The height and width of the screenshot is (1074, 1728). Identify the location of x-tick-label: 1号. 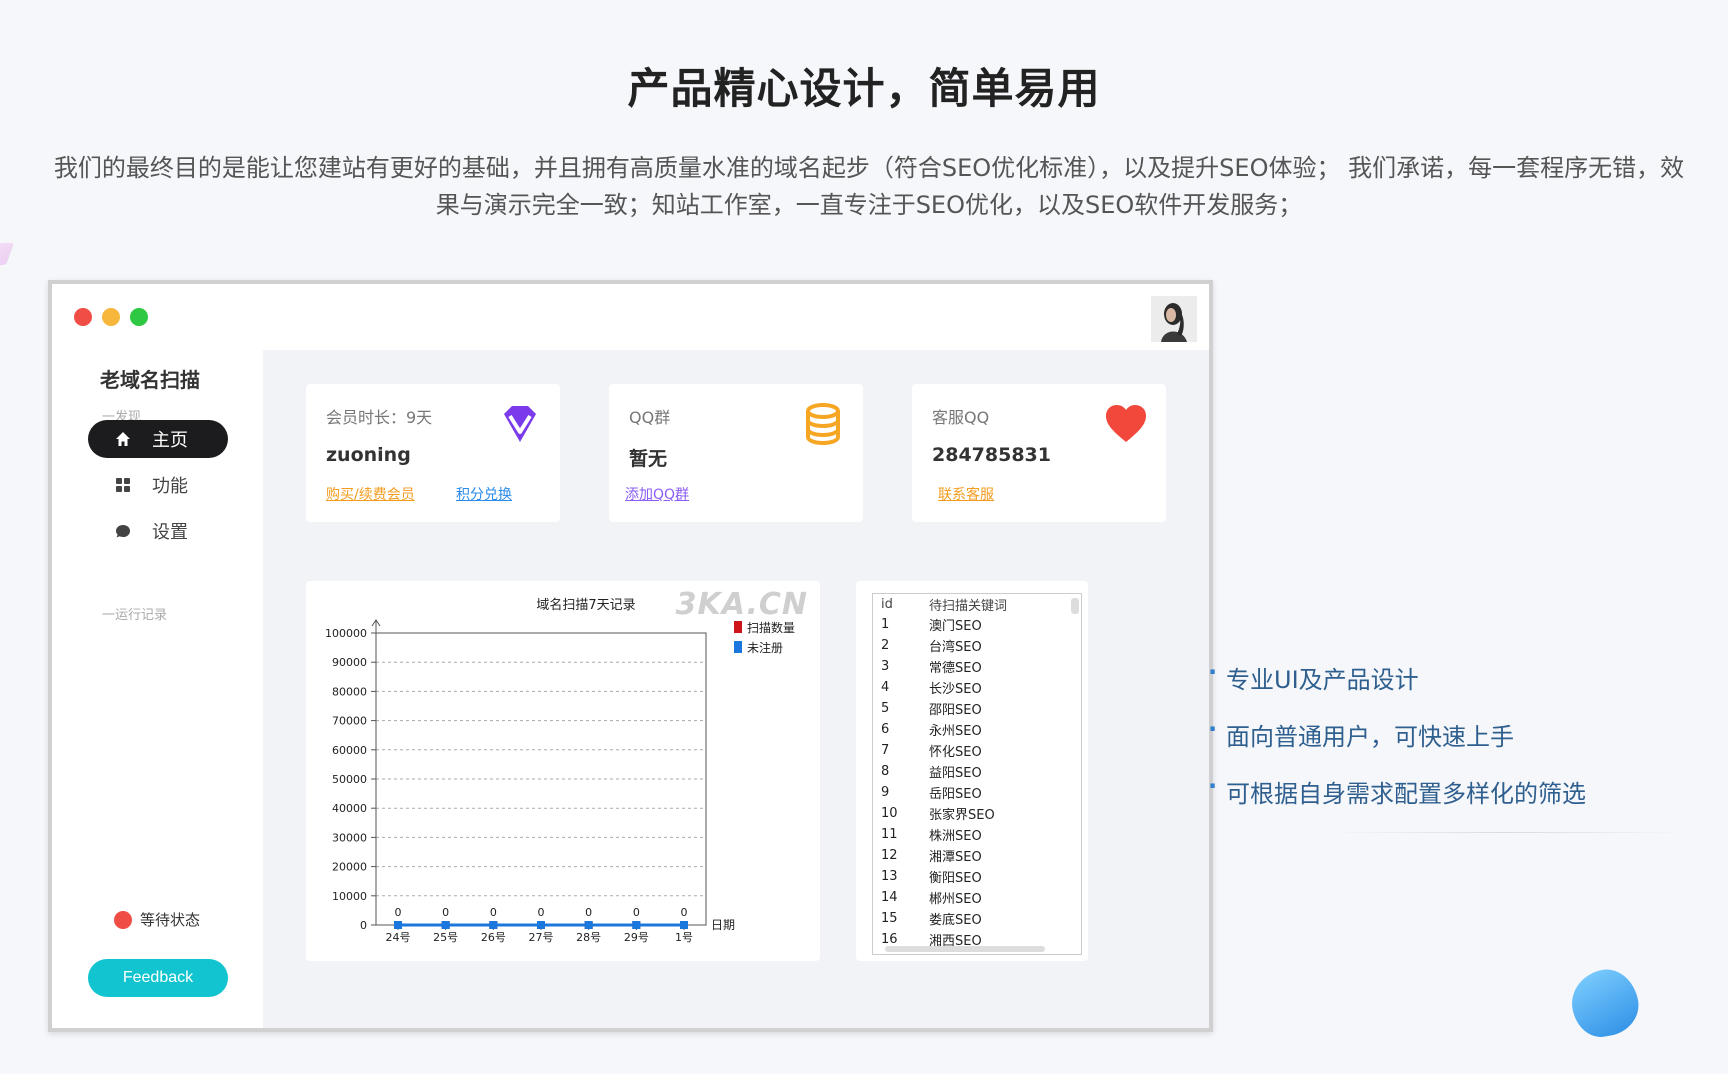
(684, 937).